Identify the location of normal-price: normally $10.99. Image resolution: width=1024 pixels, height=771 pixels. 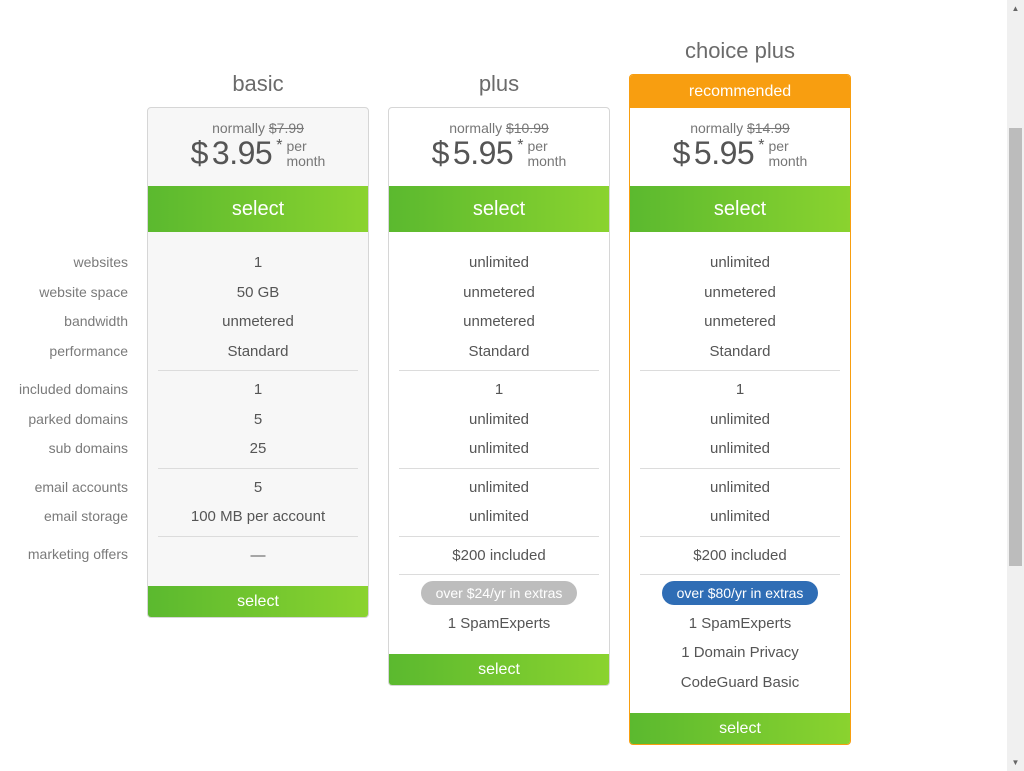
(499, 122).